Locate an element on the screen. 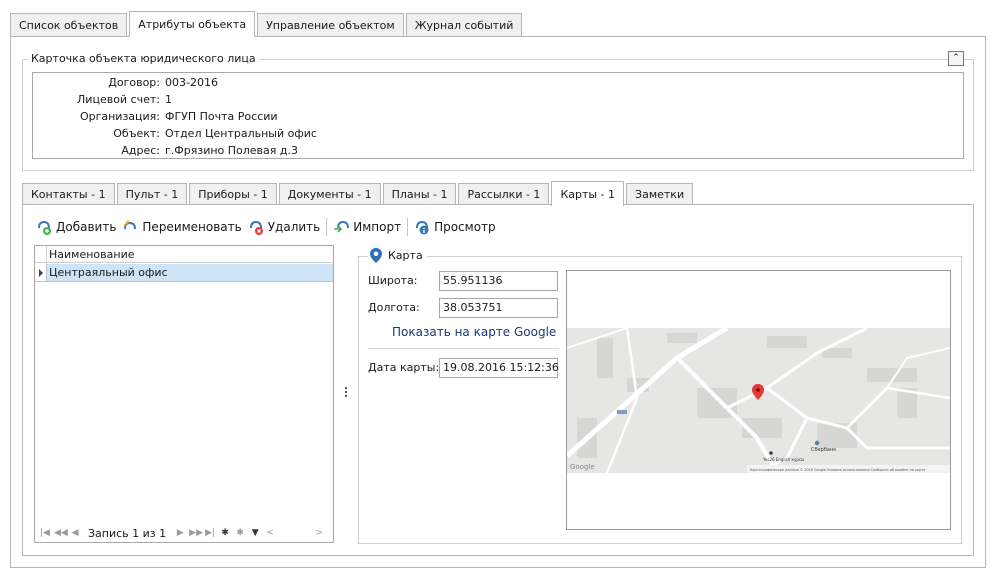  info-row-object: Объект: Отдел Центральный офис is located at coordinates (283, 134).